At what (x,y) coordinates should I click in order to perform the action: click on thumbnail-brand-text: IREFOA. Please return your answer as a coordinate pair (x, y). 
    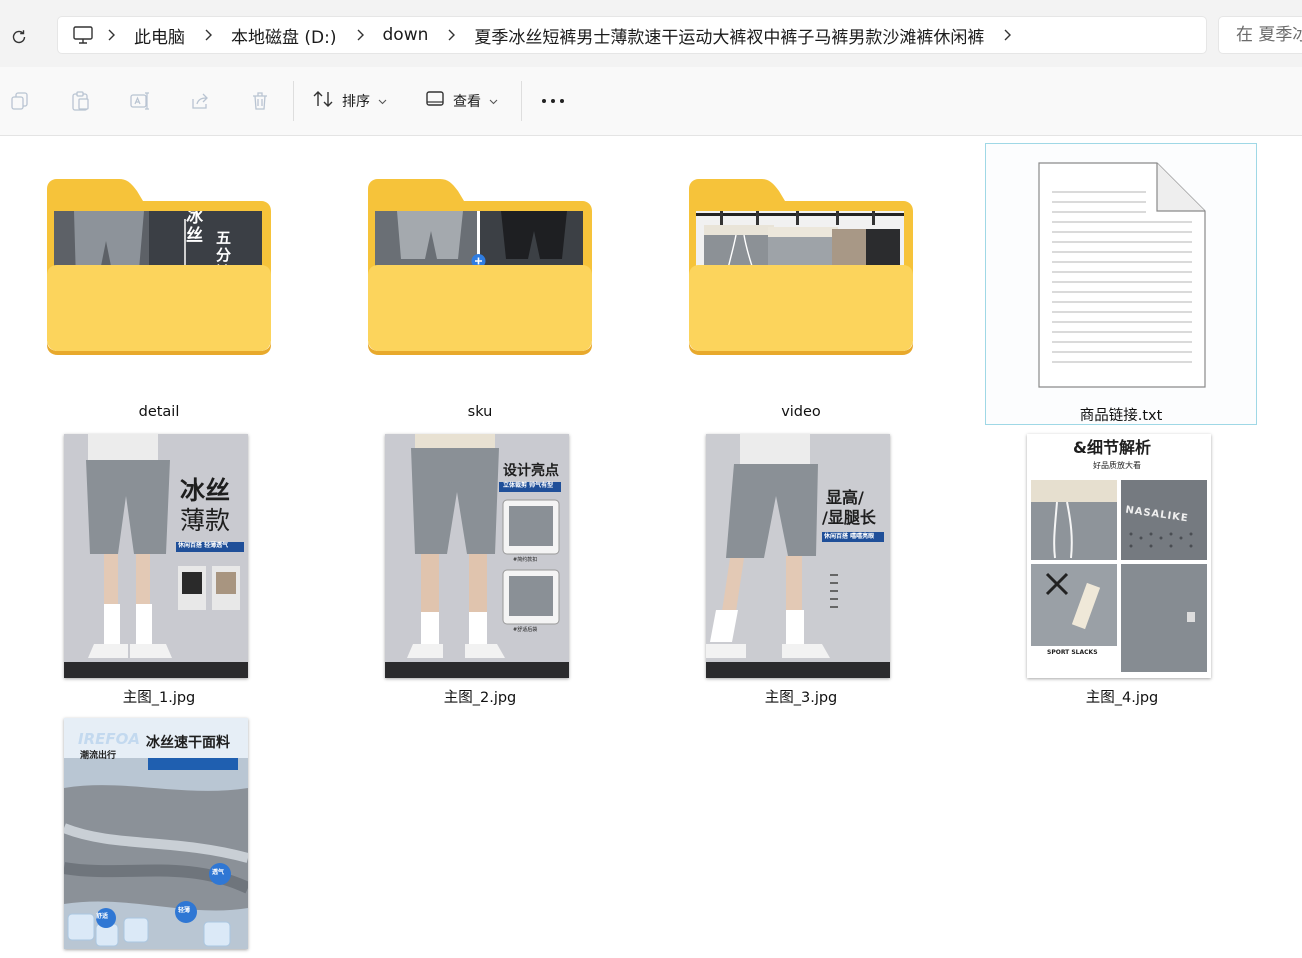
    Looking at the image, I should click on (109, 740).